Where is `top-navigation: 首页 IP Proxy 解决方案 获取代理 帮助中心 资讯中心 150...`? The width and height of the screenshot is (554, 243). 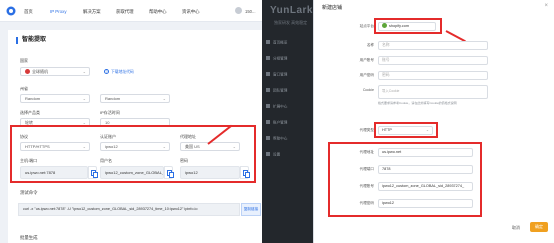 top-navigation: 首页 IP Proxy 解决方案 获取代理 帮助中心 资讯中心 150... is located at coordinates (131, 11).